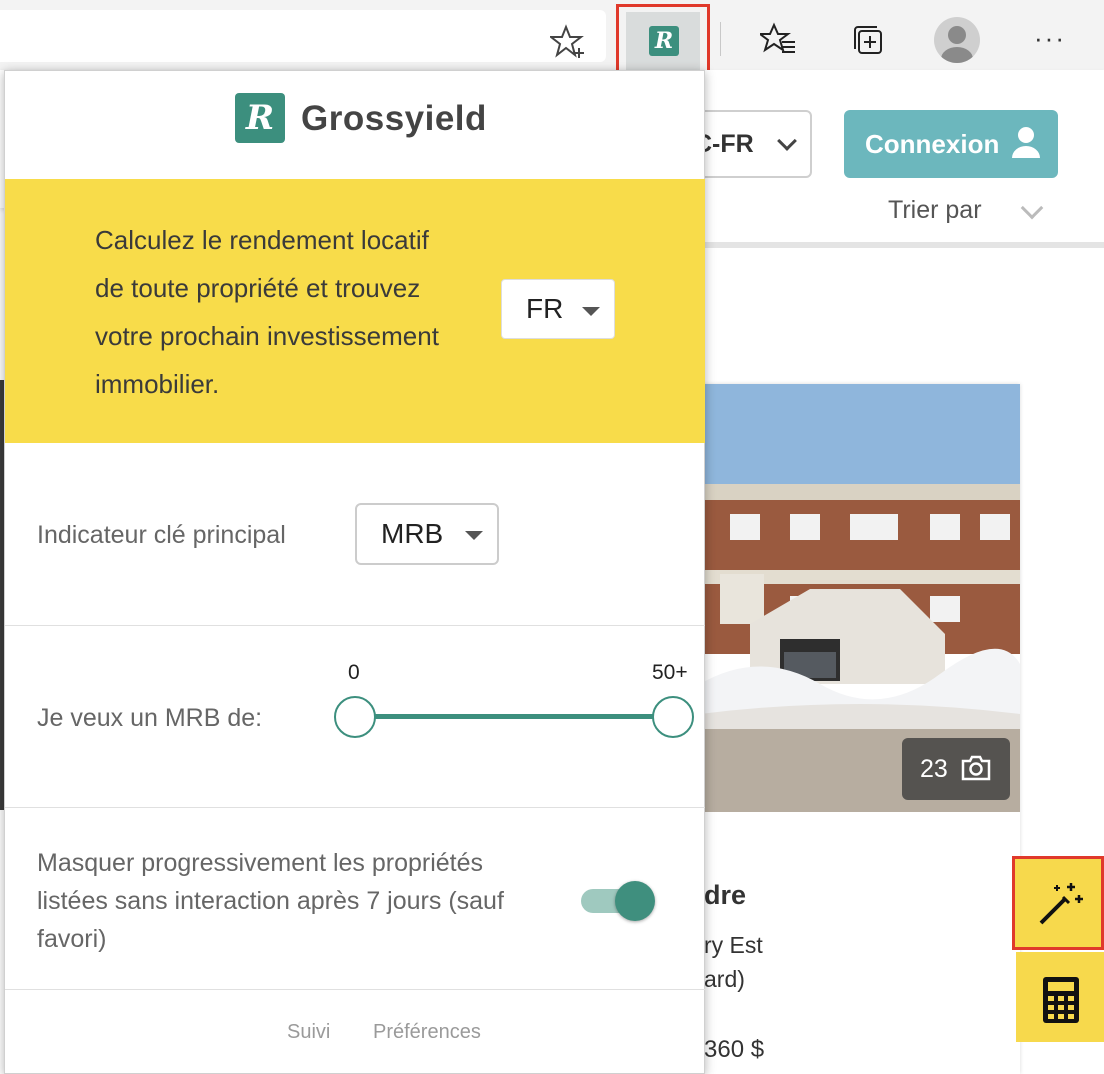 The image size is (1104, 1074). What do you see at coordinates (932, 144) in the screenshot?
I see `login-label: Connexion` at bounding box center [932, 144].